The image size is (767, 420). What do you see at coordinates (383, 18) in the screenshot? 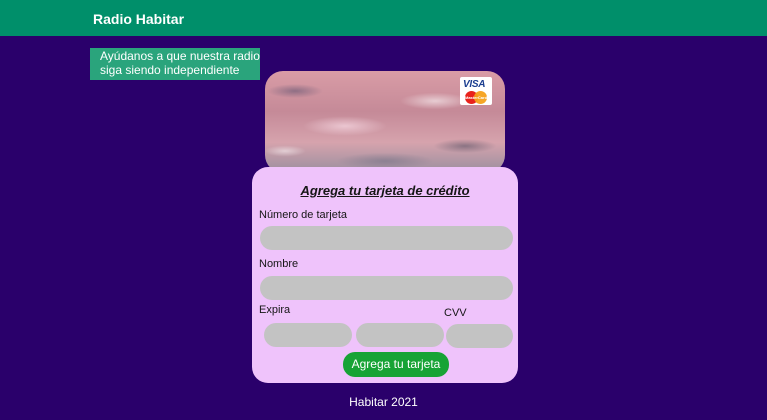
I see `top-navbar: Radio Habitar` at bounding box center [383, 18].